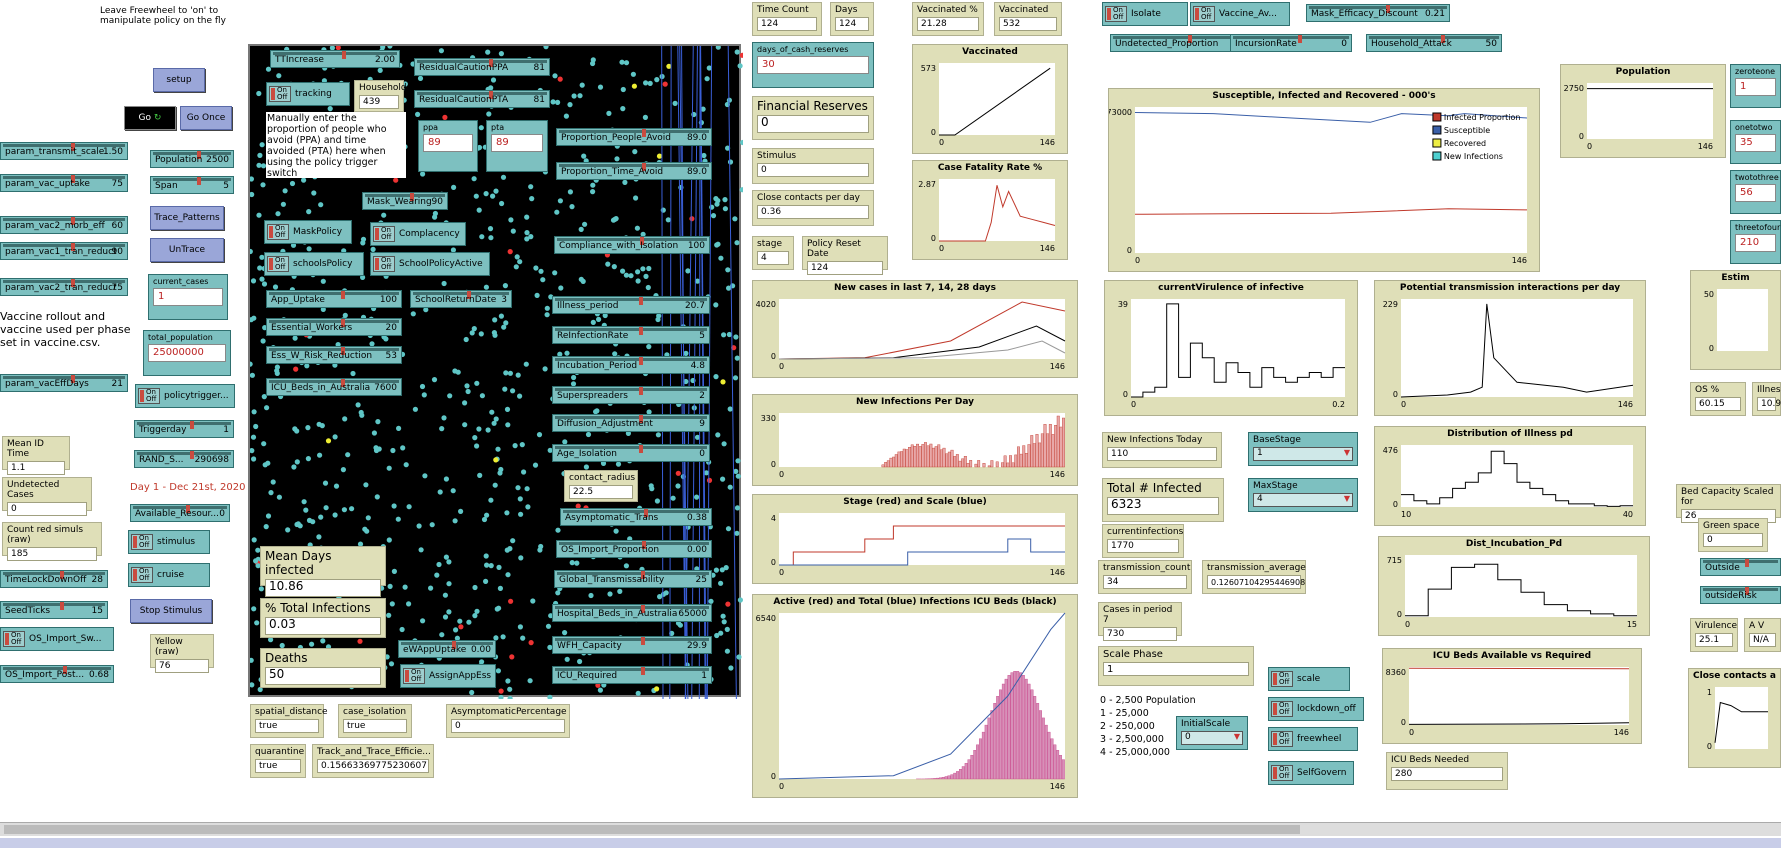 Image resolution: width=1781 pixels, height=848 pixels. What do you see at coordinates (990, 210) in the screenshot?
I see `plot-cfr: Case Fatality Rate % 2.87 0 0 146` at bounding box center [990, 210].